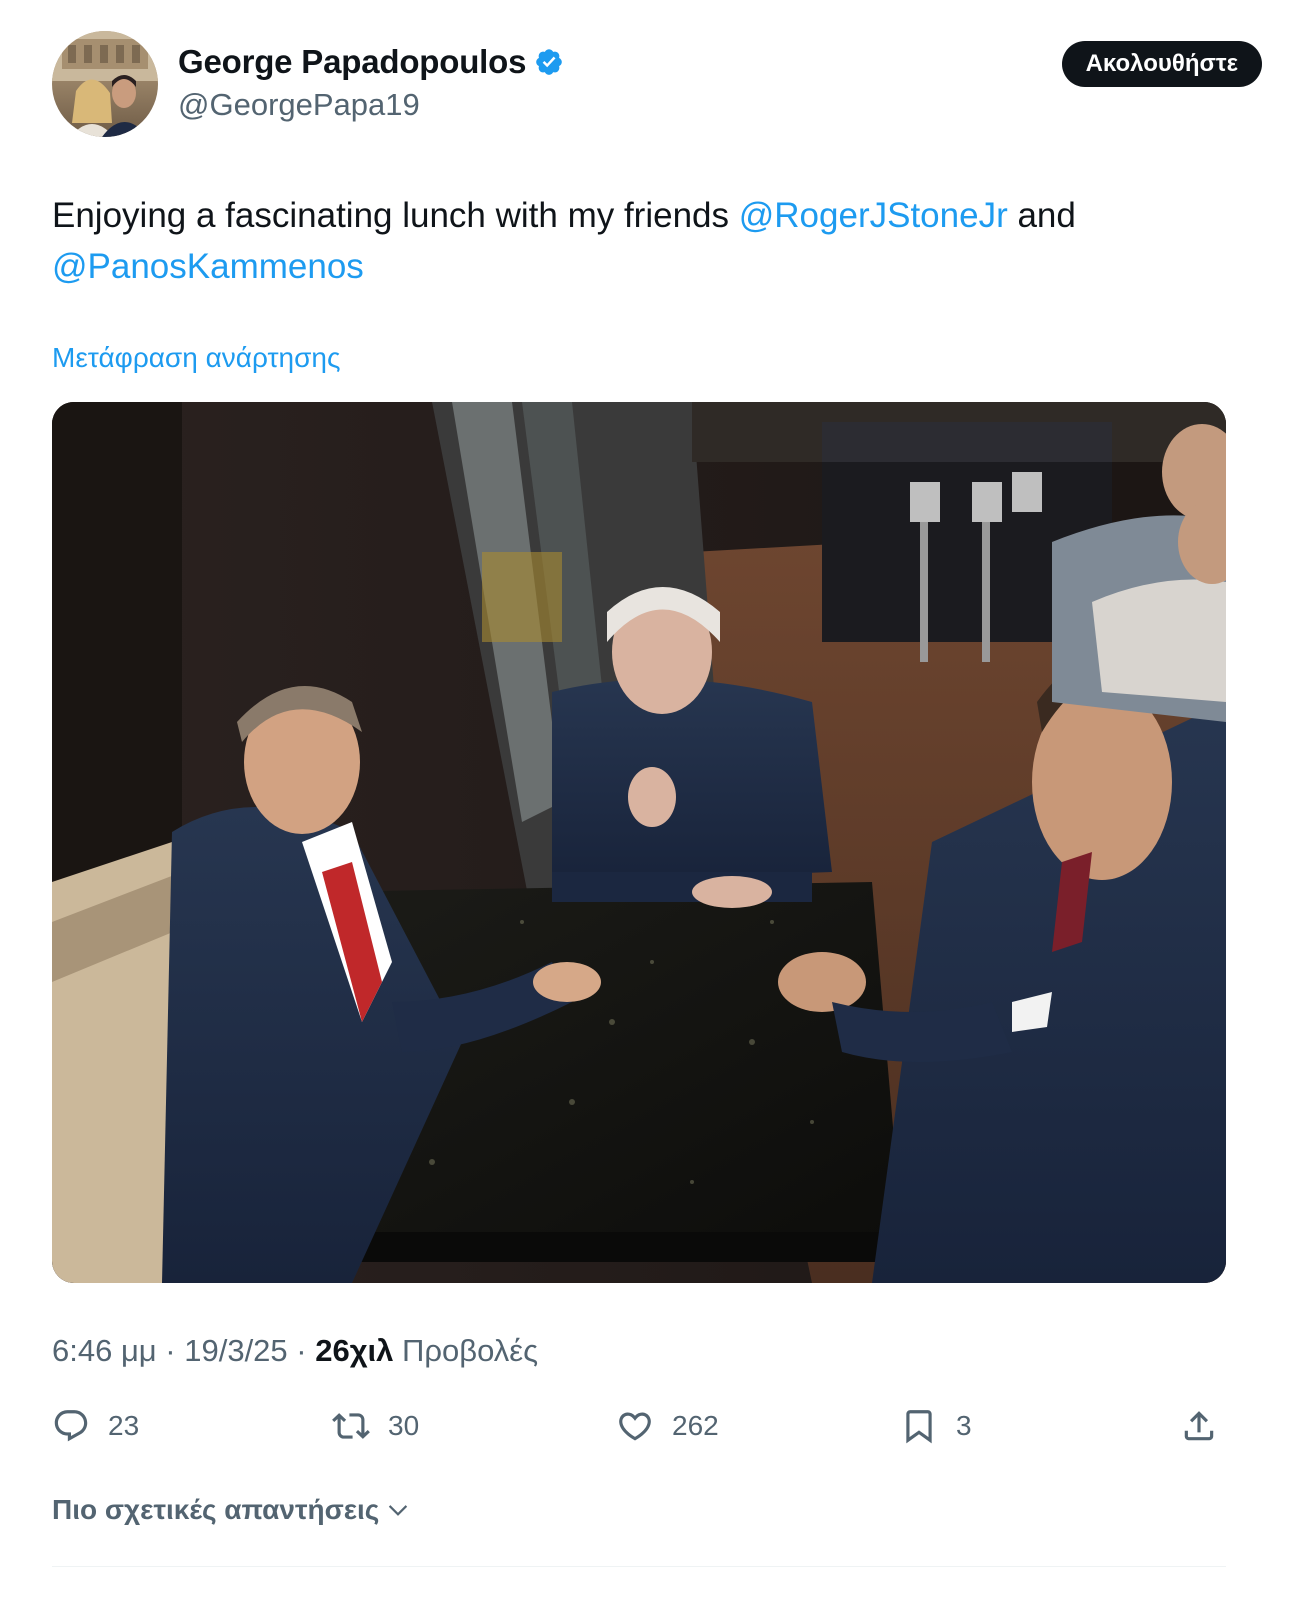 This screenshot has height=1619, width=1312. Describe the element at coordinates (1041, 215) in the screenshot. I see `tweet-text-middle: and` at that location.